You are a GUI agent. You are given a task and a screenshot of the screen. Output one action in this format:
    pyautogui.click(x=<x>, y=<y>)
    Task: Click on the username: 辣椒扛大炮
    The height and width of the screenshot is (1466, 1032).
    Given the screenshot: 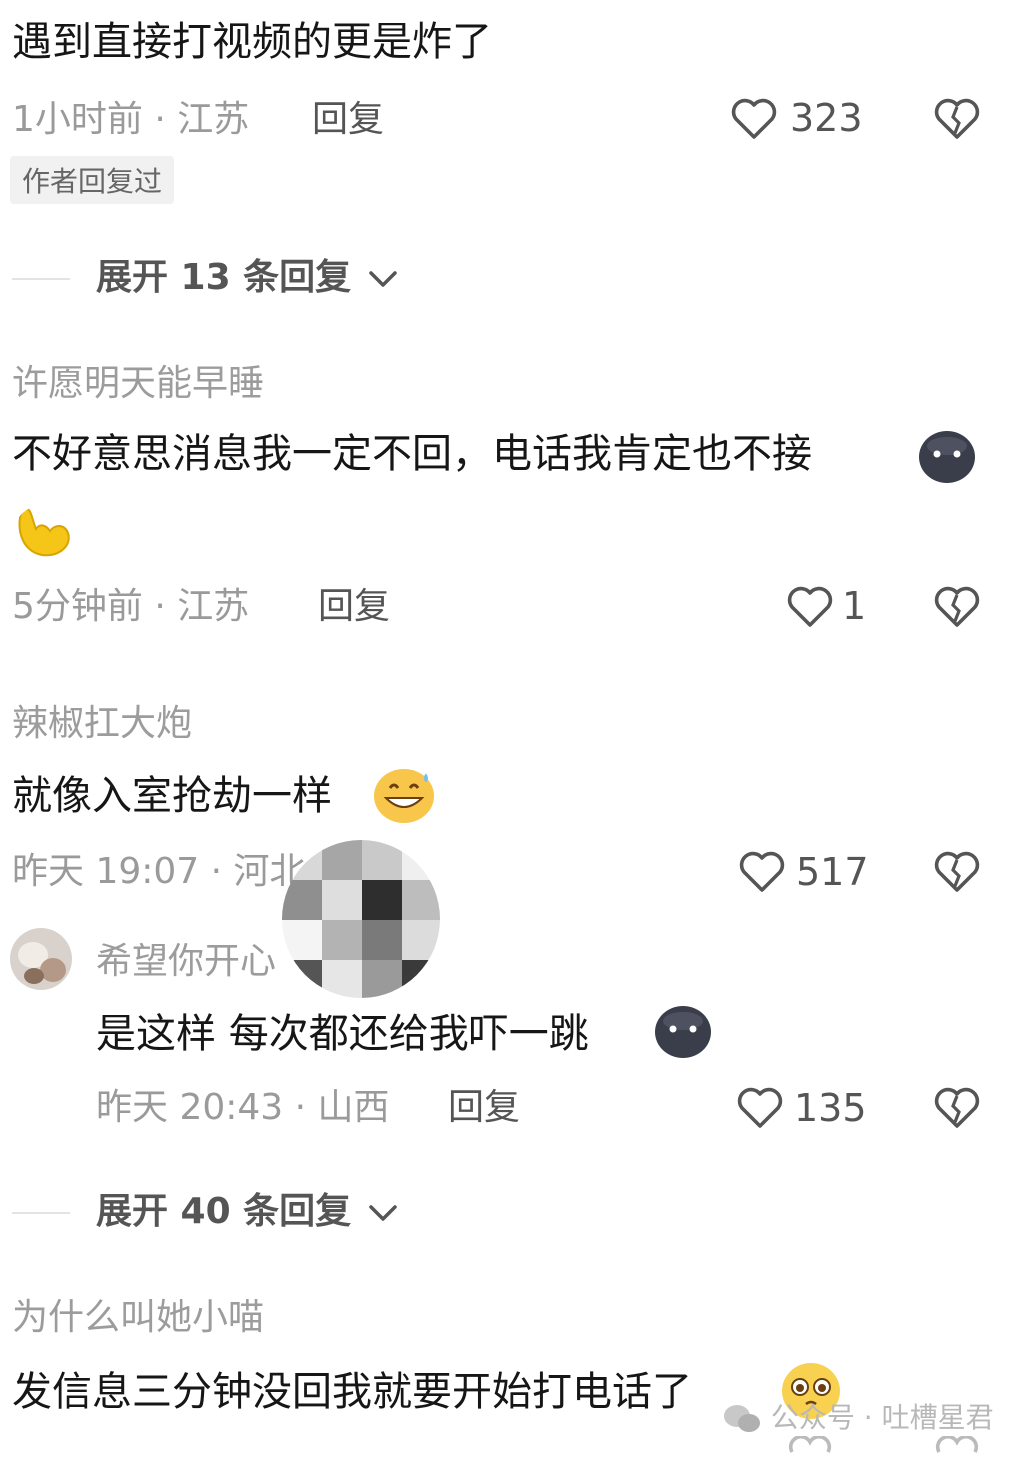 What is the action you would take?
    pyautogui.click(x=102, y=724)
    